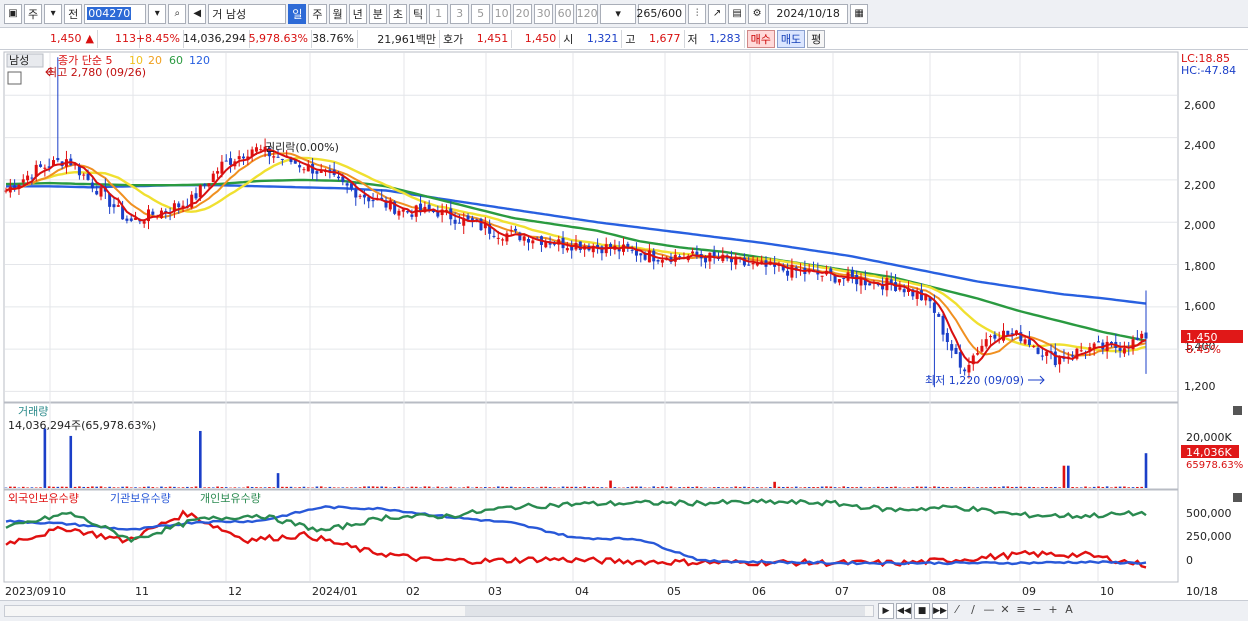  I want to click on period-second: 초, so click(397, 13).